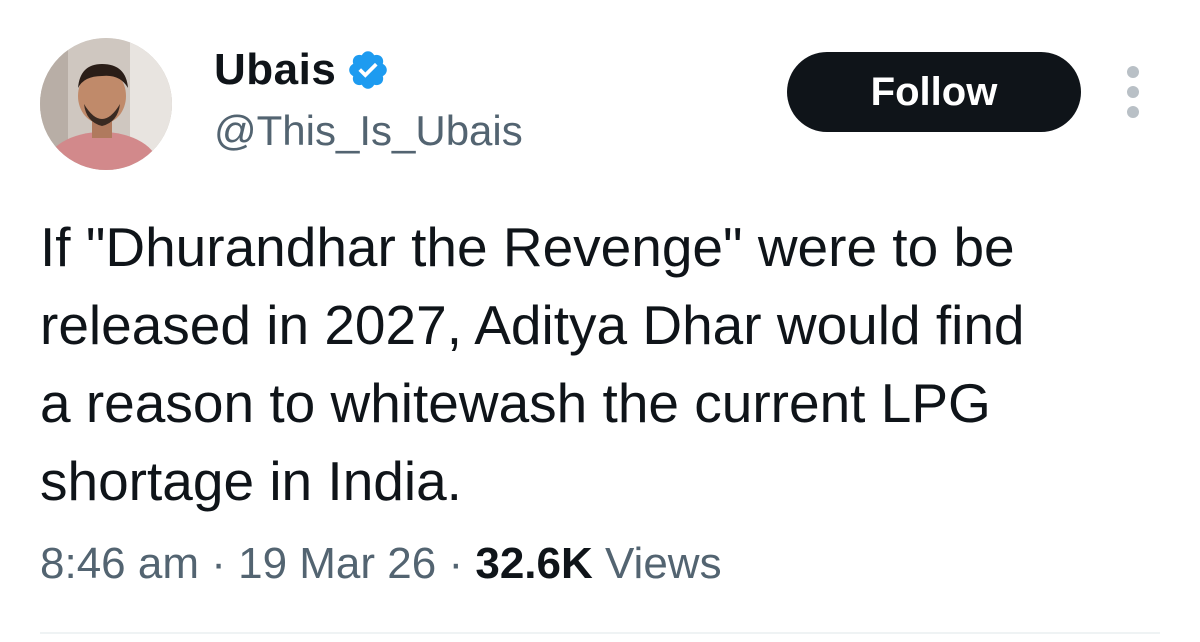 Image resolution: width=1200 pixels, height=642 pixels. I want to click on more-vertical-icon, so click(1133, 92).